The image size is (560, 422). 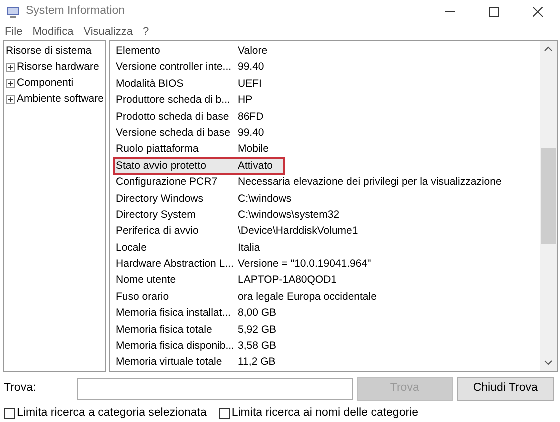 I want to click on list-row: Configurazione PCR7 Necessaria elevazione dei privilegi per la visualizzazione, so click(x=327, y=182).